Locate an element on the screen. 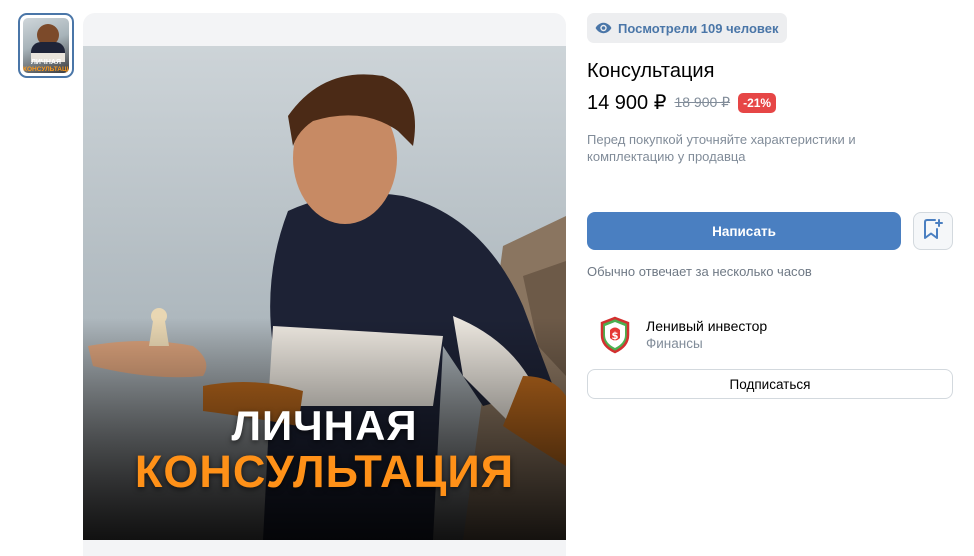 This screenshot has height=556, width=974. price-row: 14 900 ₽ 18 900 ₽ -21% is located at coordinates (682, 102).